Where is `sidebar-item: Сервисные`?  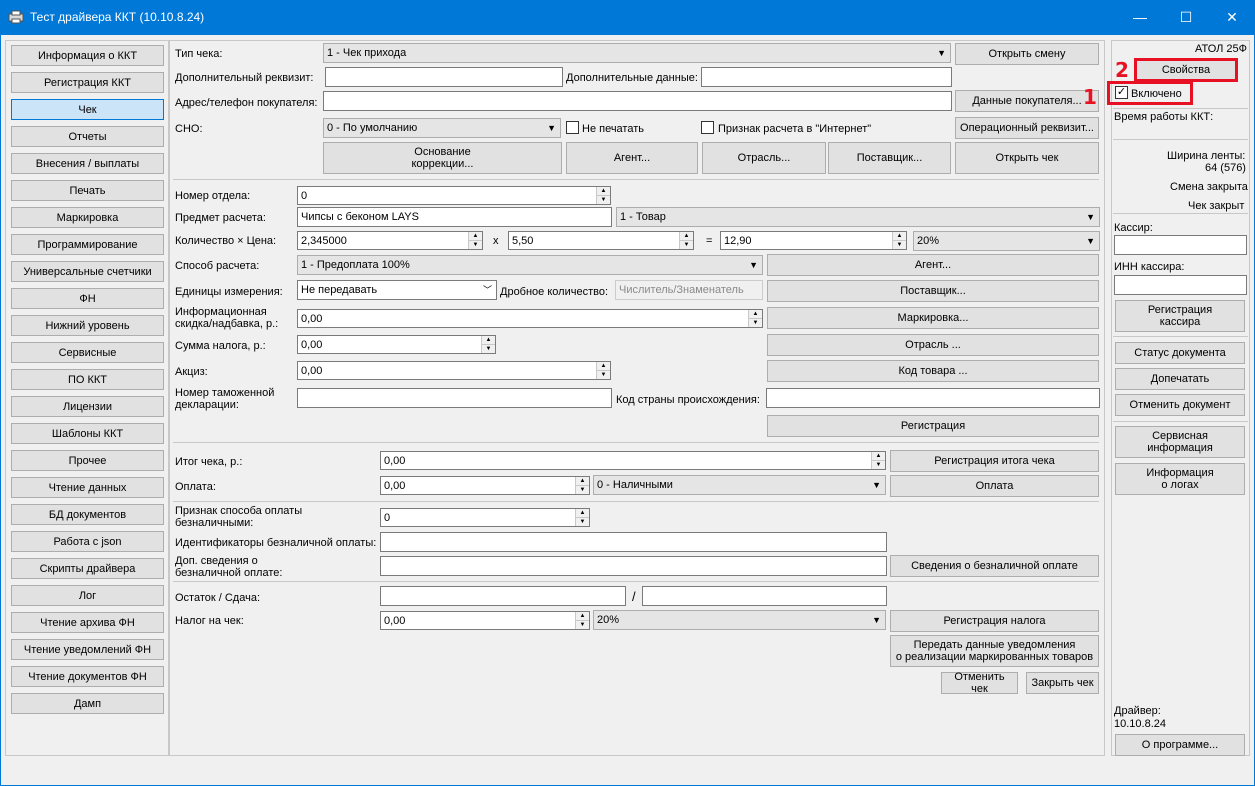
sidebar-item: Сервисные is located at coordinates (87, 352).